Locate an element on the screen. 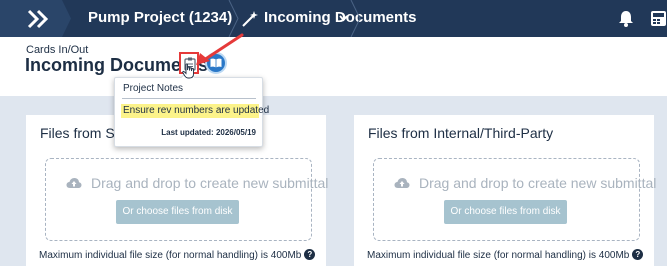 This screenshot has height=266, width=667. chevron-down-icon is located at coordinates (343, 18).